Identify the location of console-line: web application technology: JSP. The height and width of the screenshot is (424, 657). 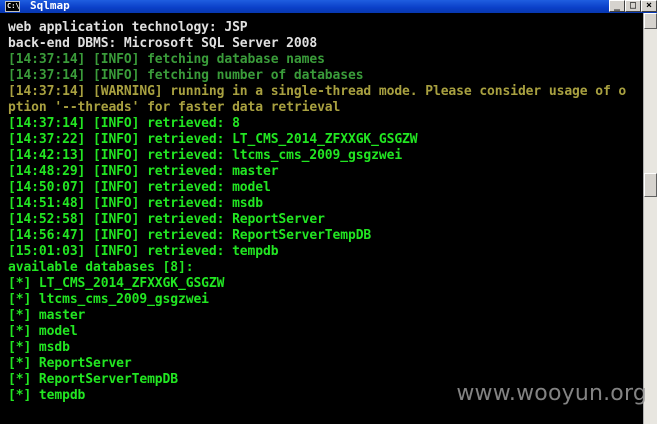
(128, 27).